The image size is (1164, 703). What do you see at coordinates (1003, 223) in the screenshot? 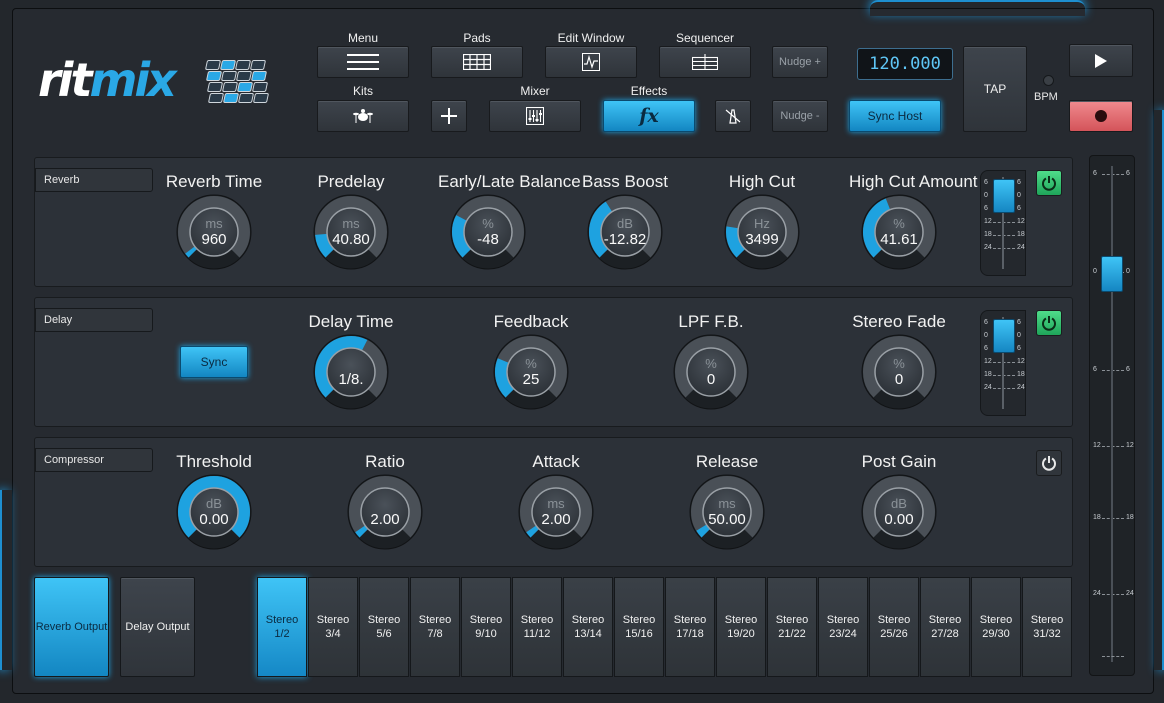
I see `reverb-level-meter: 6 6 0 0 6 6 12 12 18 18 24 24` at bounding box center [1003, 223].